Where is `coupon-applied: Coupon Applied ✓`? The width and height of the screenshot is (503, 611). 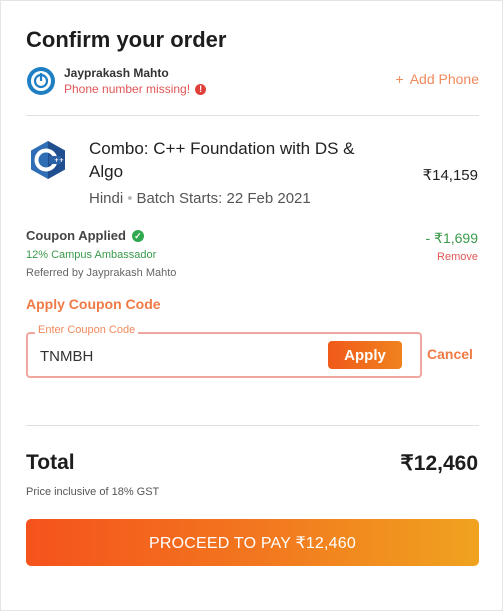
coupon-applied: Coupon Applied ✓ is located at coordinates (85, 235).